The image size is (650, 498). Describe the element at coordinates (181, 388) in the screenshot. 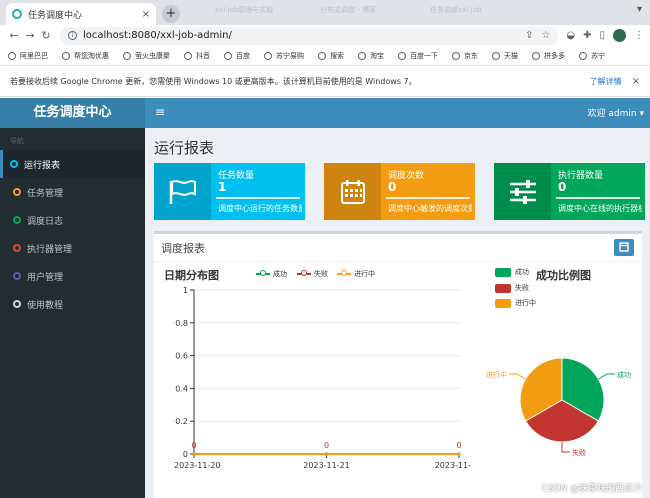

I see `y-tick-label: 0.4` at that location.